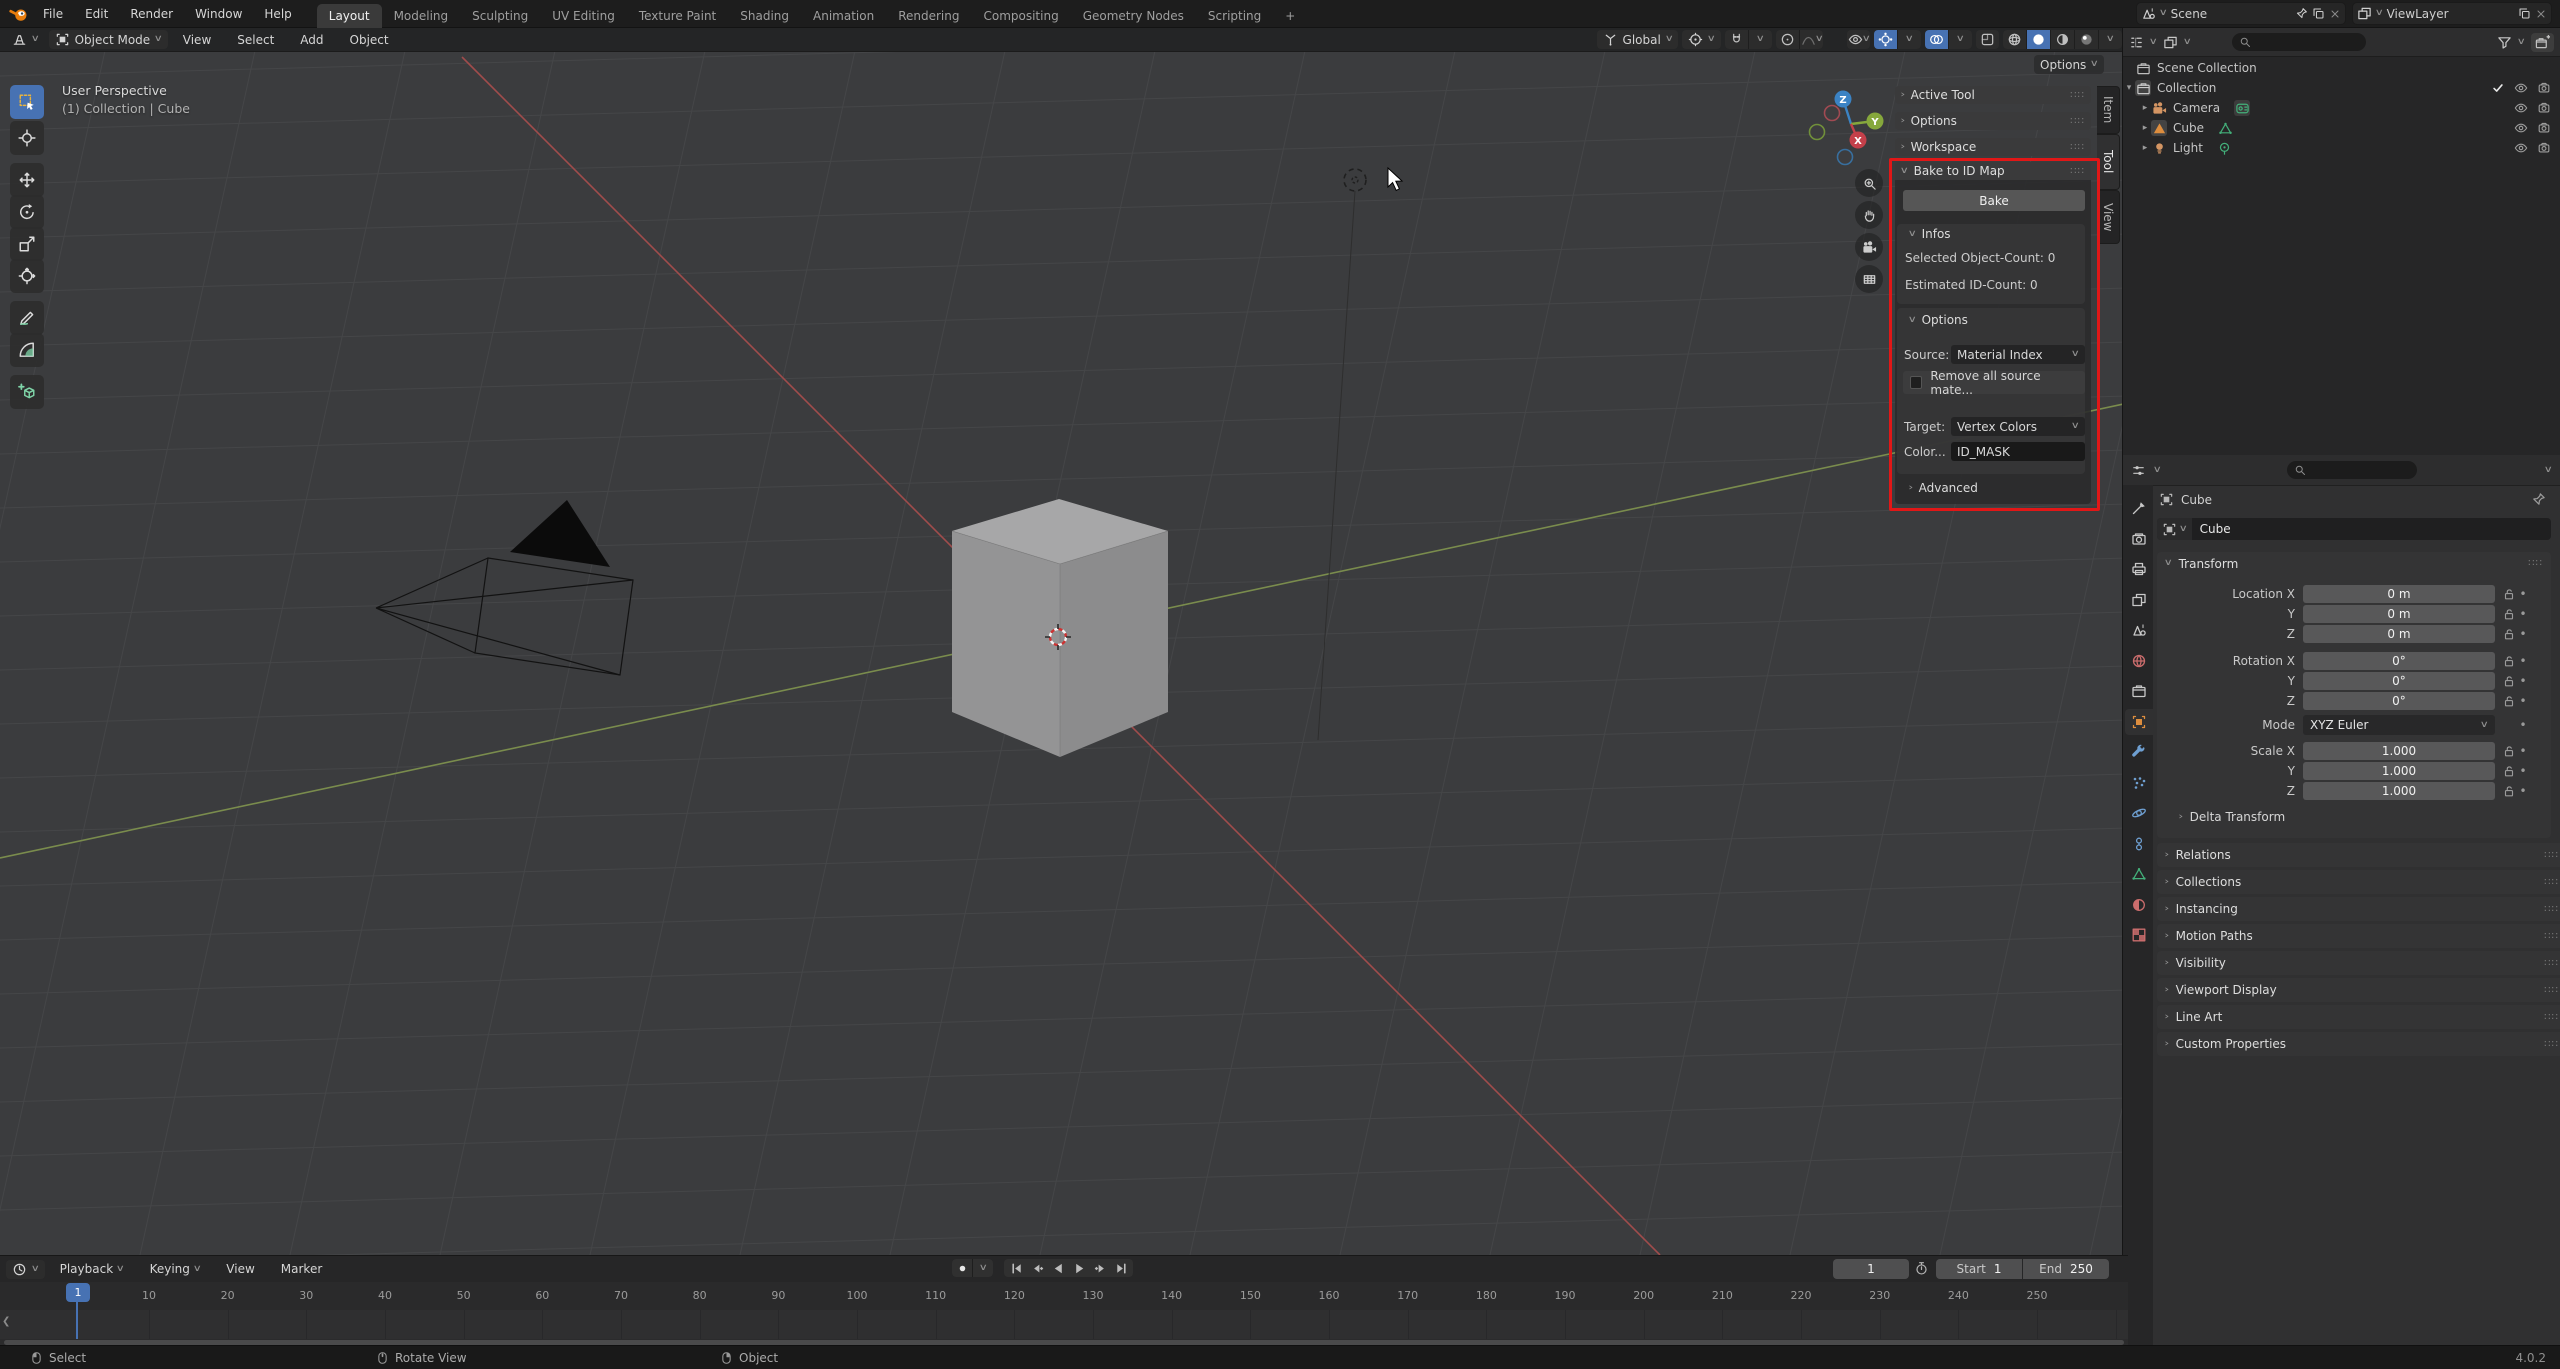 The image size is (2560, 1369). What do you see at coordinates (2038, 39) in the screenshot?
I see `shading-solid-button` at bounding box center [2038, 39].